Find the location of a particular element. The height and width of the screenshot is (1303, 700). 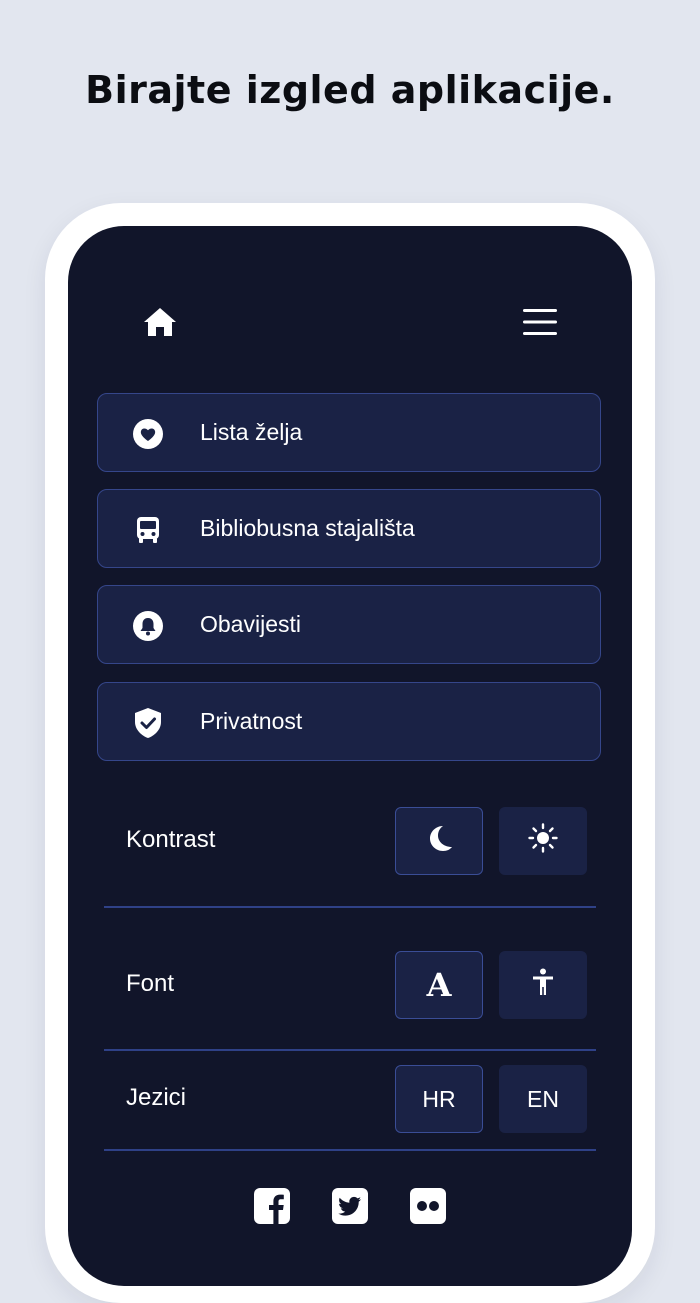

sun-icon is located at coordinates (543, 841).